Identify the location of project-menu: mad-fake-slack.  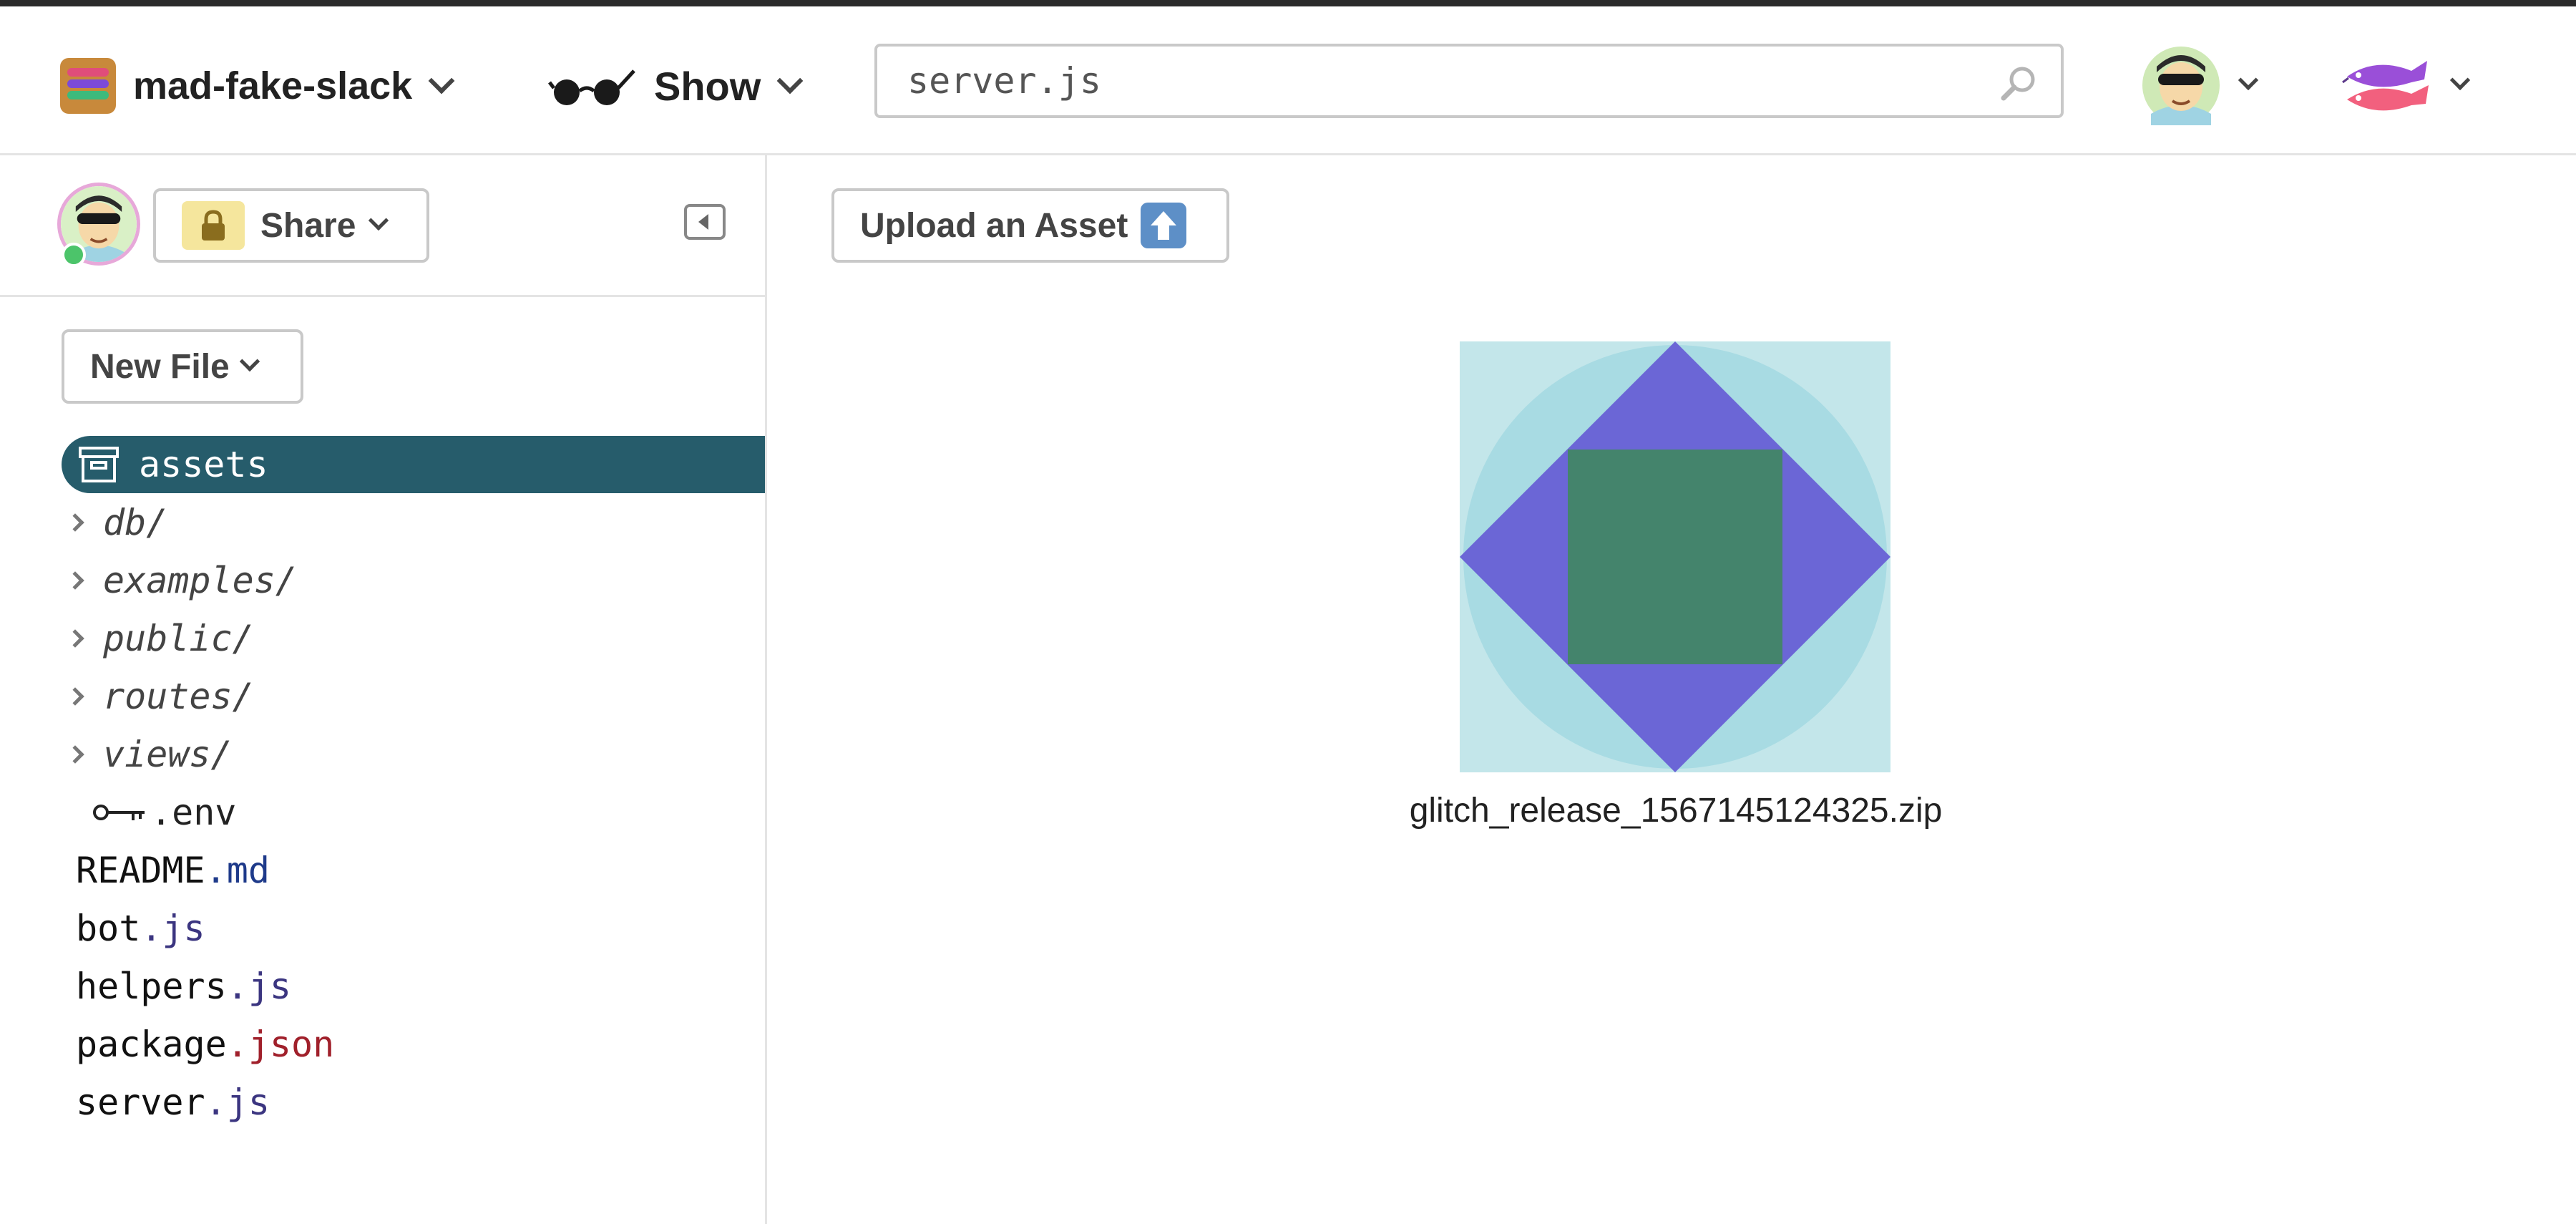
(257, 86).